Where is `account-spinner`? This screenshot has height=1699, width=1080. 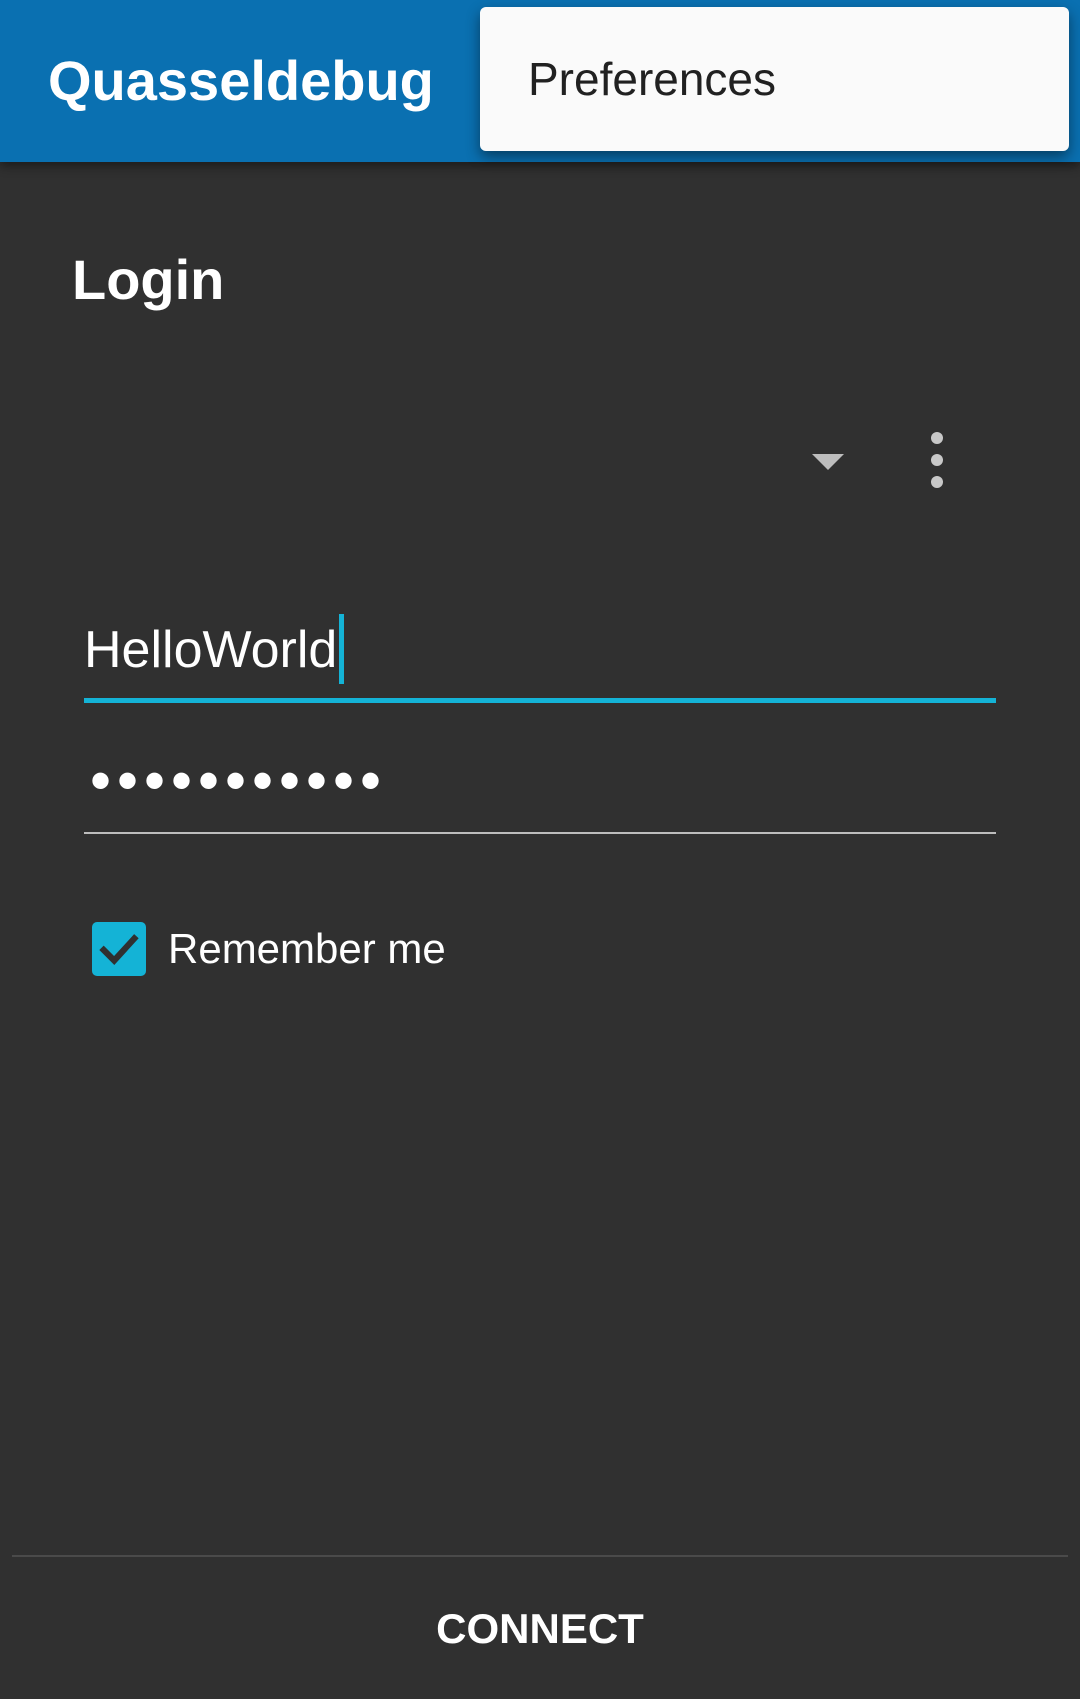 account-spinner is located at coordinates (474, 460).